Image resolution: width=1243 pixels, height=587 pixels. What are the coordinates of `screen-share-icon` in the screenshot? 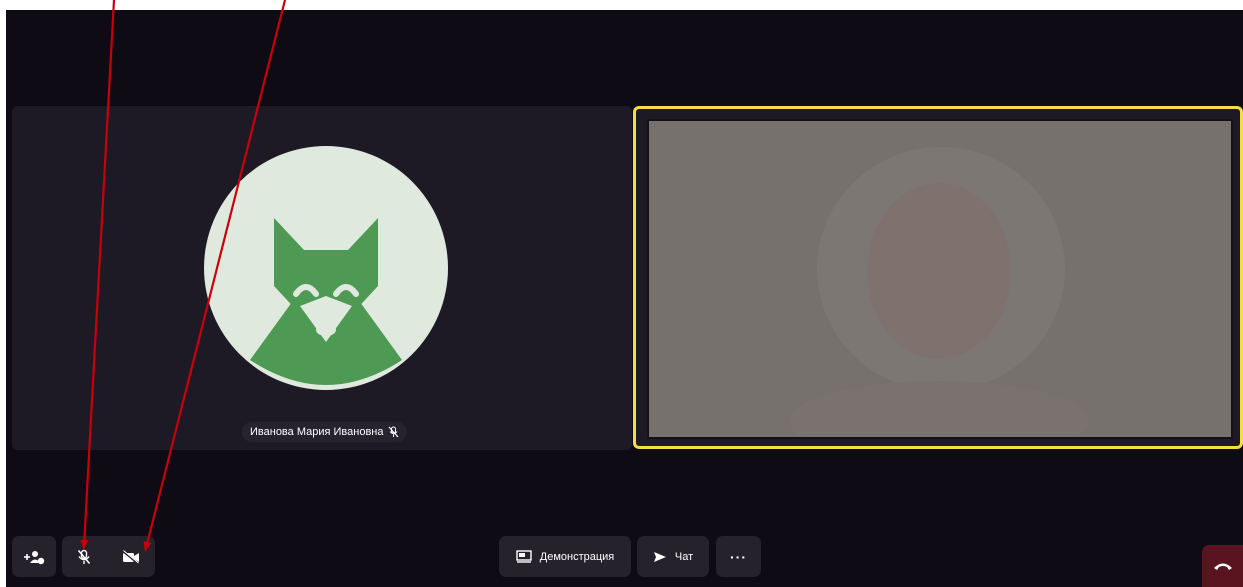 It's located at (524, 556).